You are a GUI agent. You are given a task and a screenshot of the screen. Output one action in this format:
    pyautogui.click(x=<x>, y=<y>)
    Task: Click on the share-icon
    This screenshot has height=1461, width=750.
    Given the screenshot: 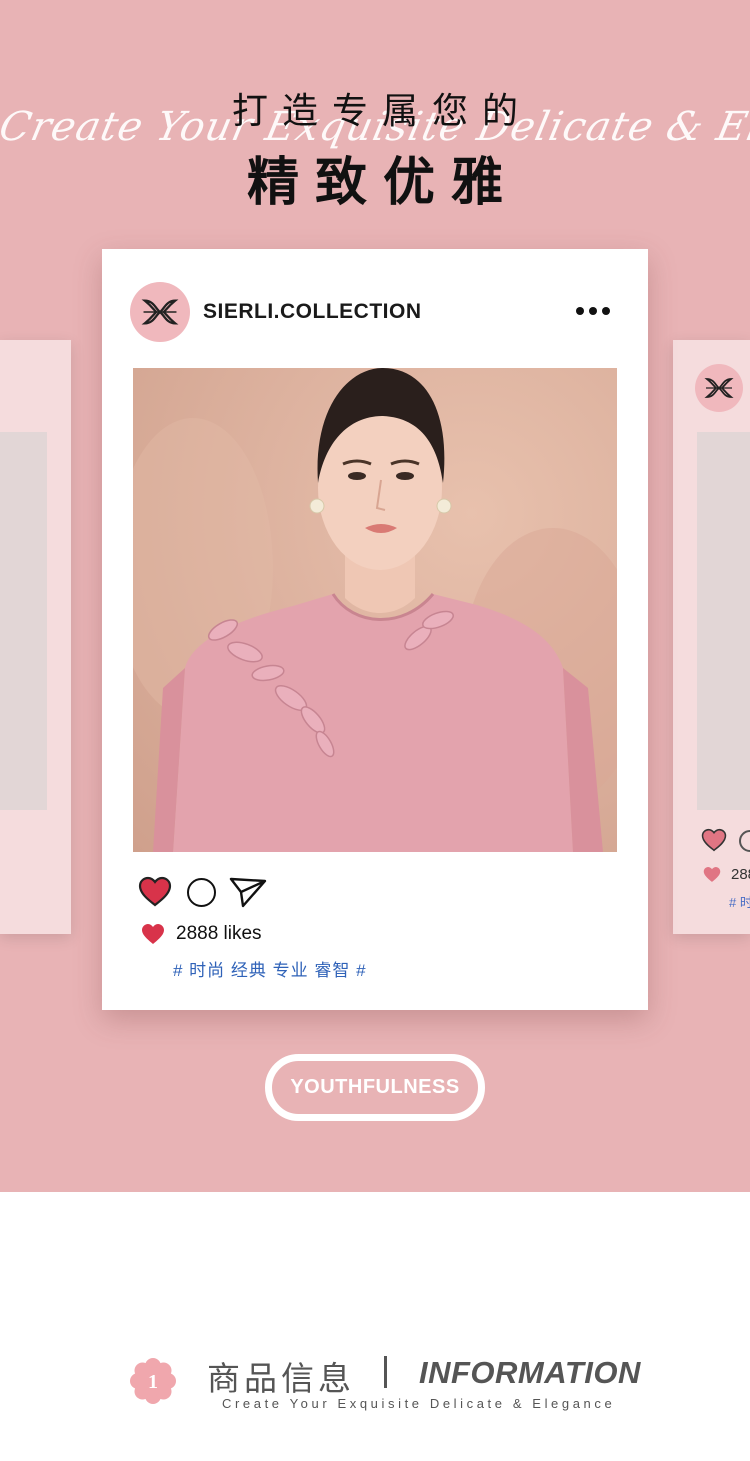 What is the action you would take?
    pyautogui.click(x=248, y=892)
    